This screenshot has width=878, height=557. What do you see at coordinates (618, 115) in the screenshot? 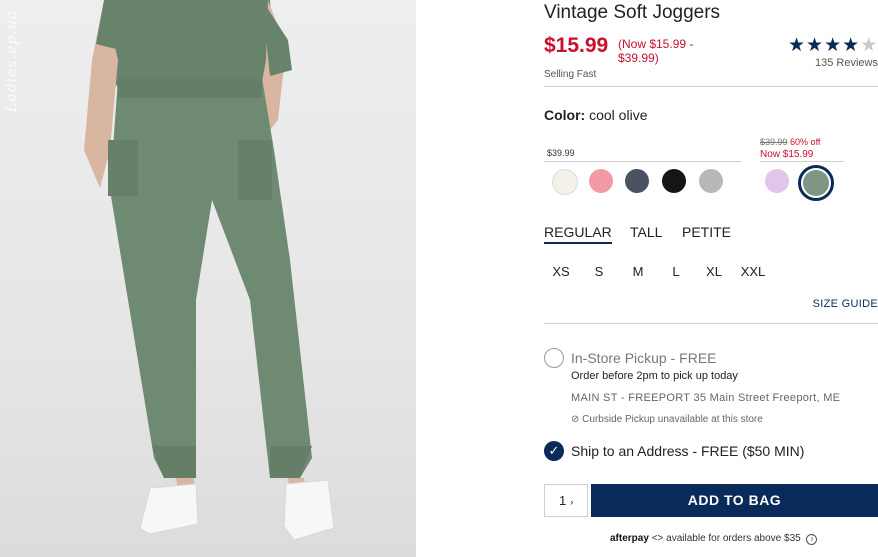
I see `color-value: cool olive` at bounding box center [618, 115].